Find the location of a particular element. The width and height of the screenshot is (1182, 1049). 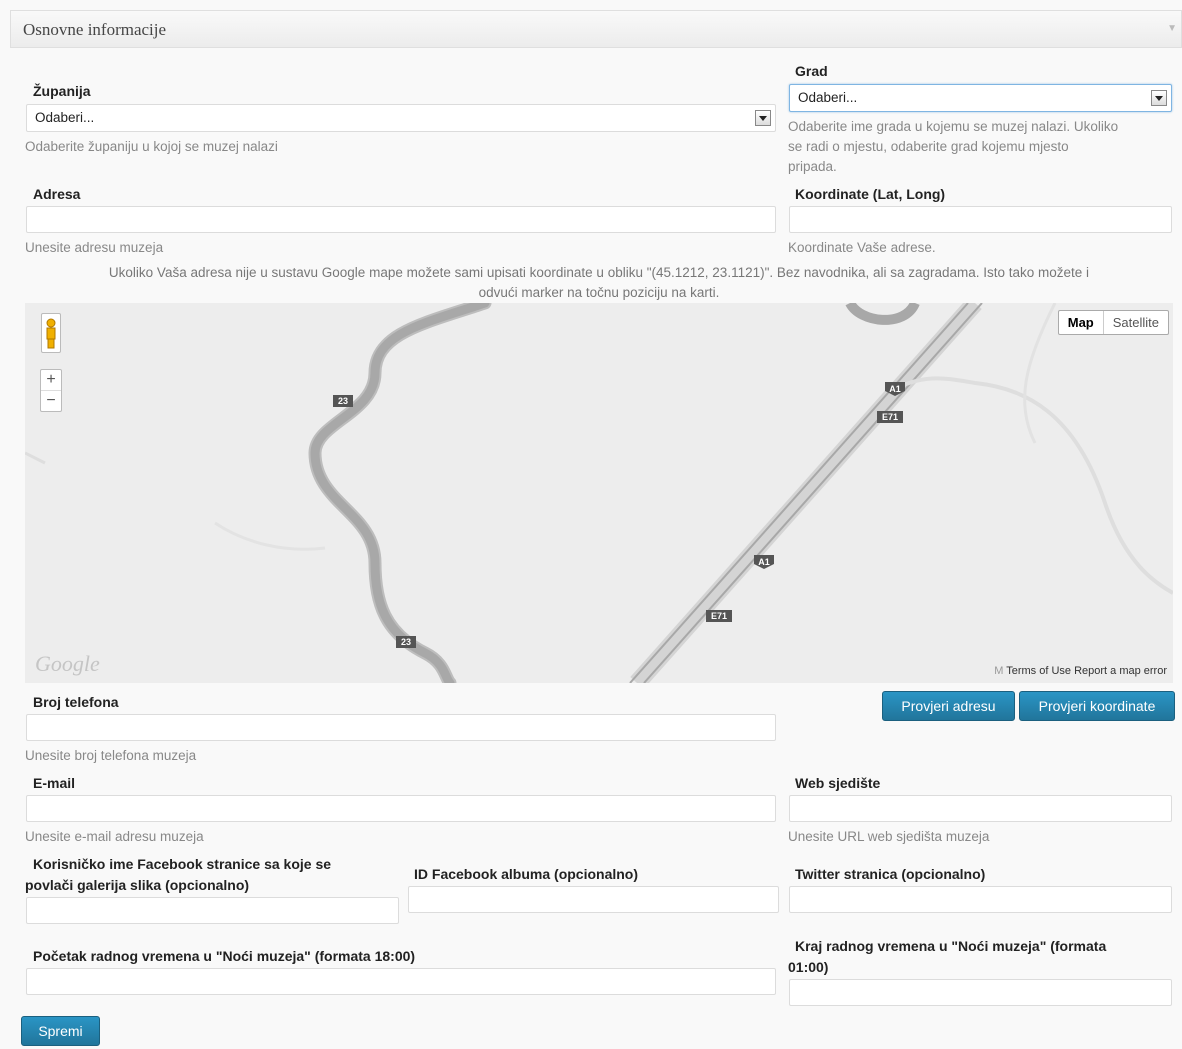

zoom-control: + − is located at coordinates (51, 390).